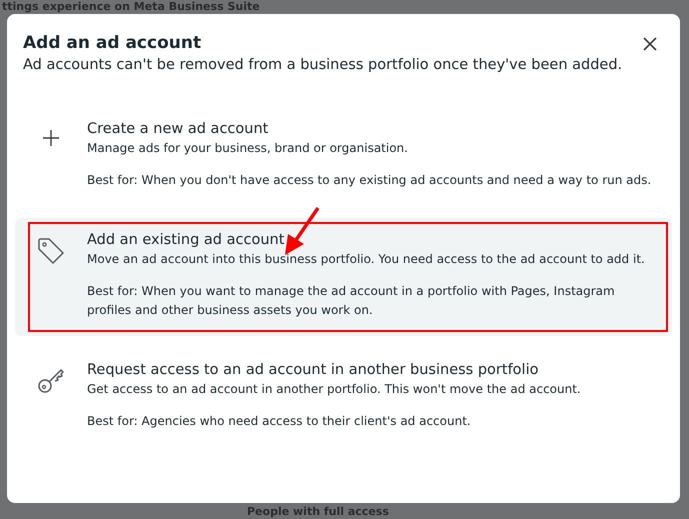 This screenshot has height=519, width=689. What do you see at coordinates (369, 180) in the screenshot?
I see `option-best-for: Best for: When you don't have access to any existing ad accounts and need a way to run ads.` at bounding box center [369, 180].